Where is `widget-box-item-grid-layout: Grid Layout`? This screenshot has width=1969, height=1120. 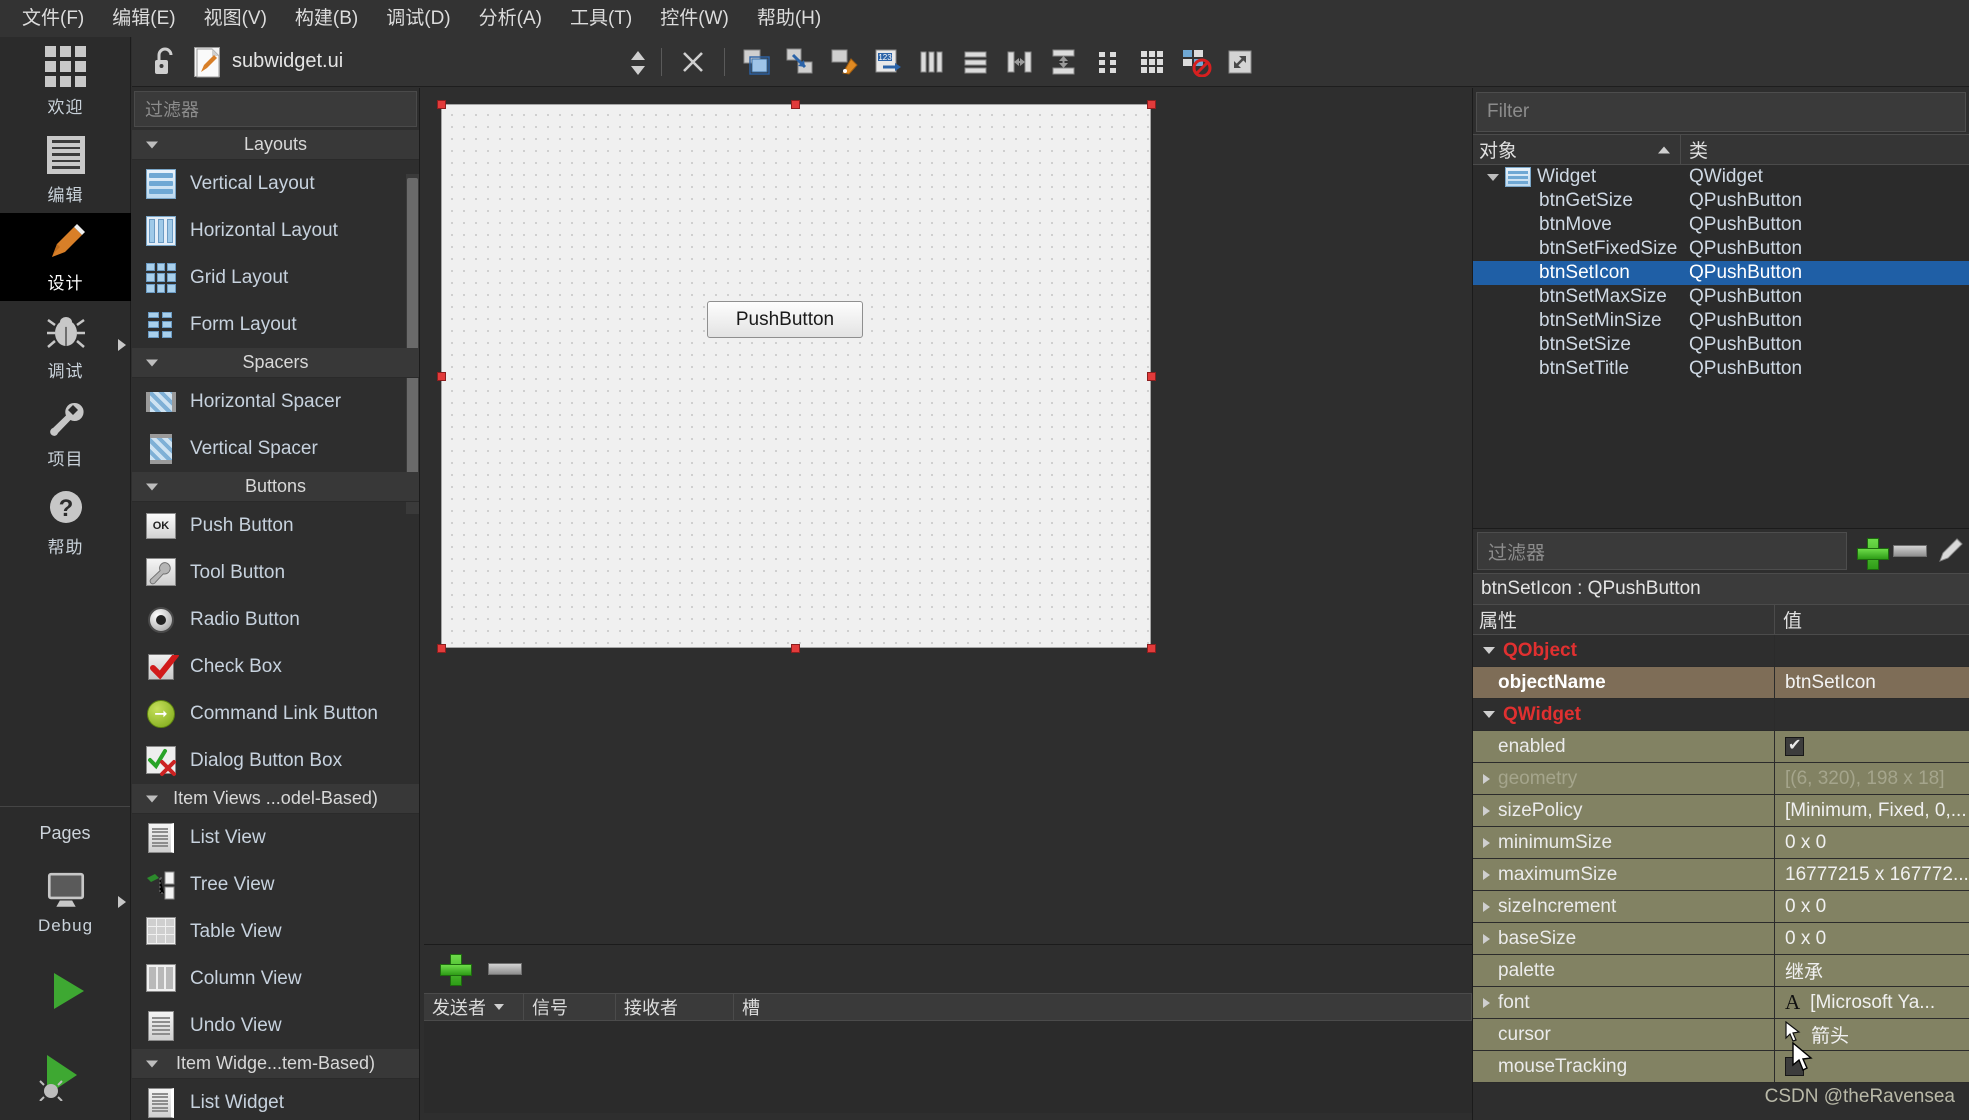 widget-box-item-grid-layout: Grid Layout is located at coordinates (275, 277).